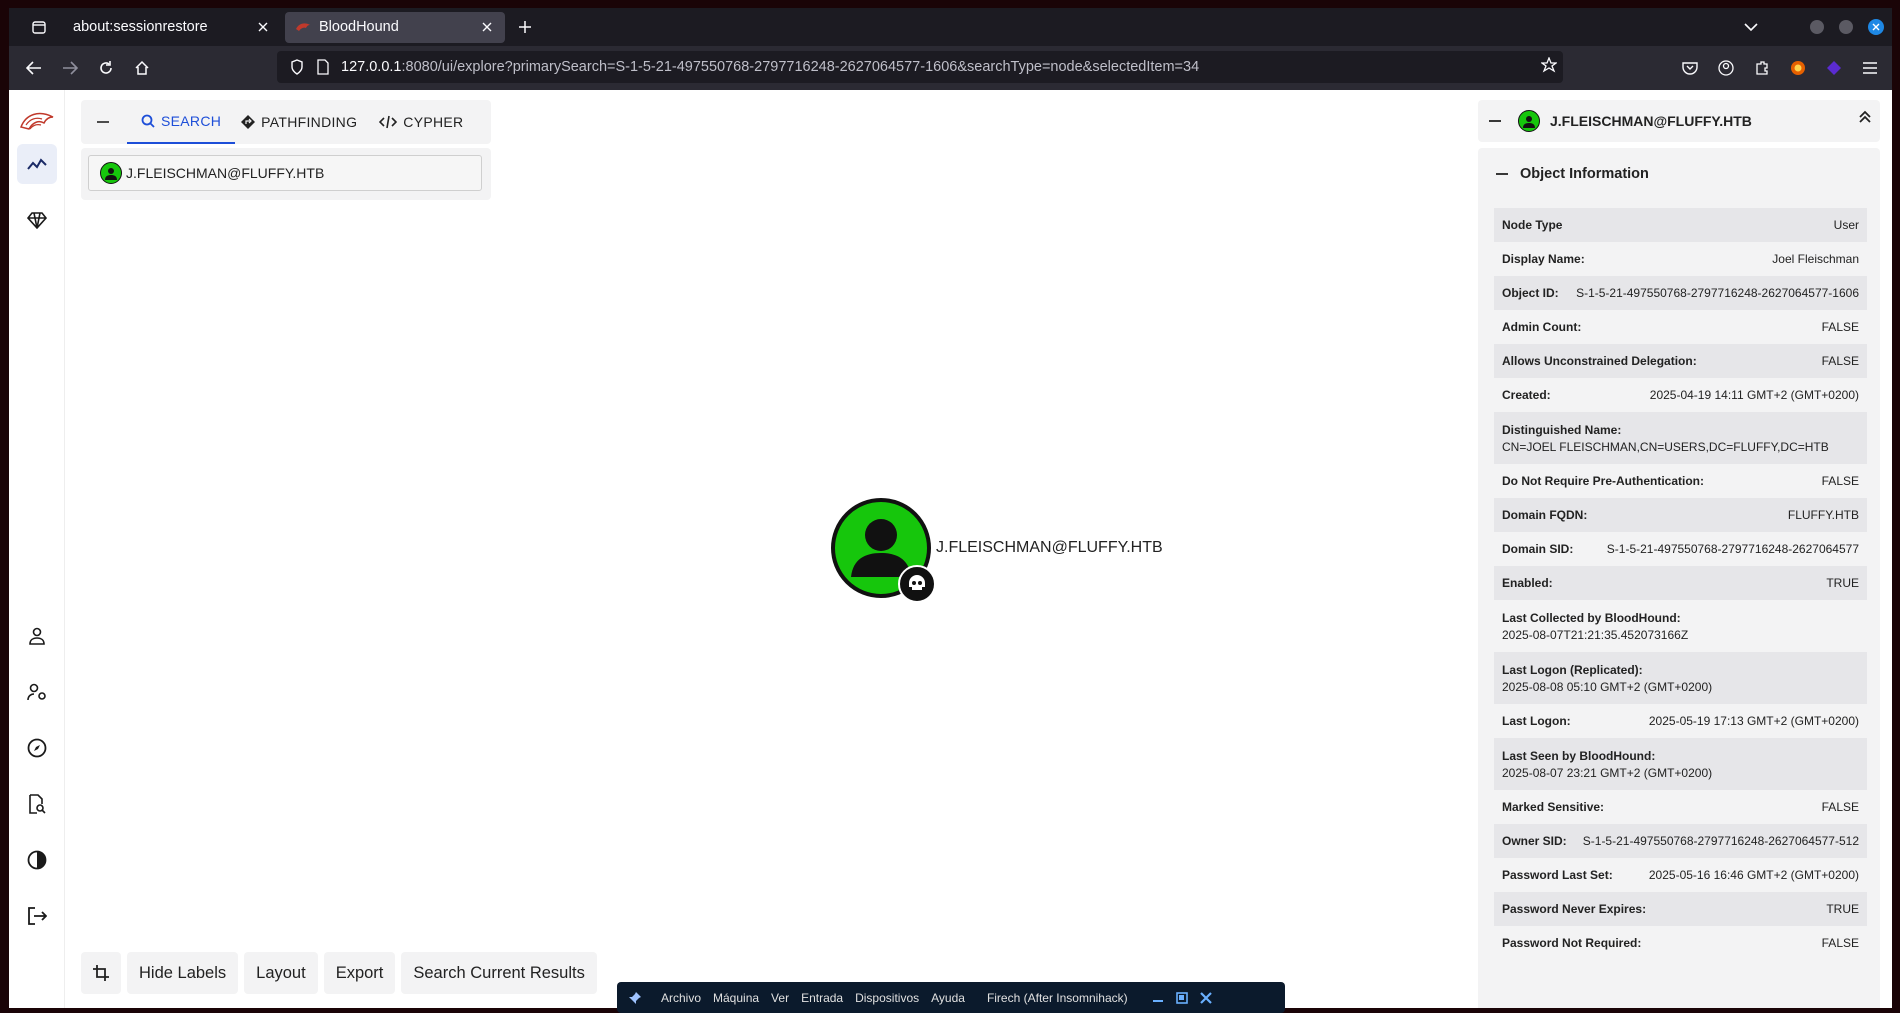 The width and height of the screenshot is (1900, 1013). What do you see at coordinates (681, 998) in the screenshot?
I see `menu-archivo: Archivo` at bounding box center [681, 998].